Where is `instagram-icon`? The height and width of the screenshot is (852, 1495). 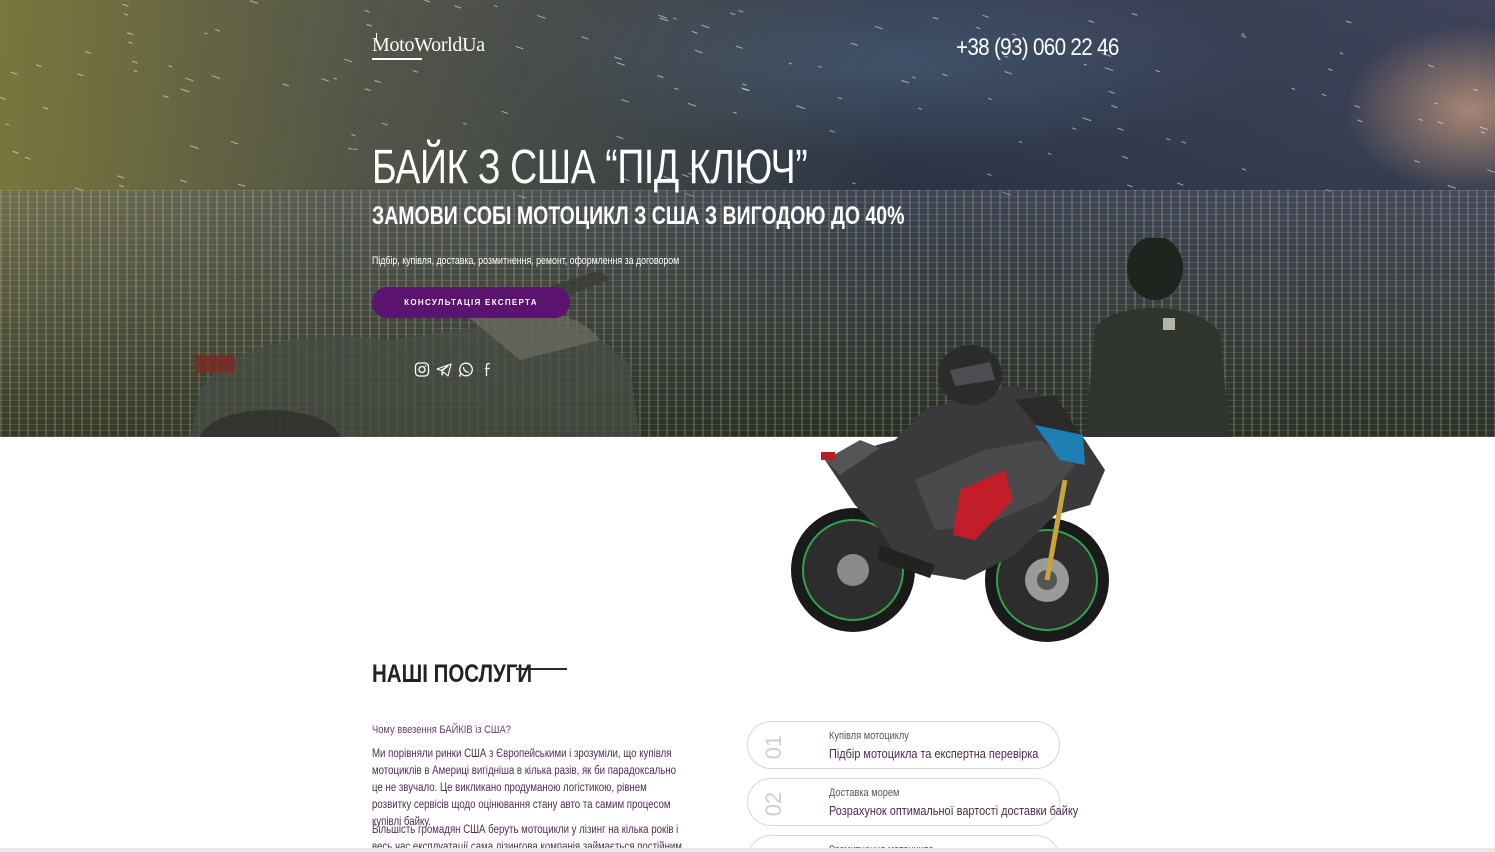
instagram-icon is located at coordinates (422, 369).